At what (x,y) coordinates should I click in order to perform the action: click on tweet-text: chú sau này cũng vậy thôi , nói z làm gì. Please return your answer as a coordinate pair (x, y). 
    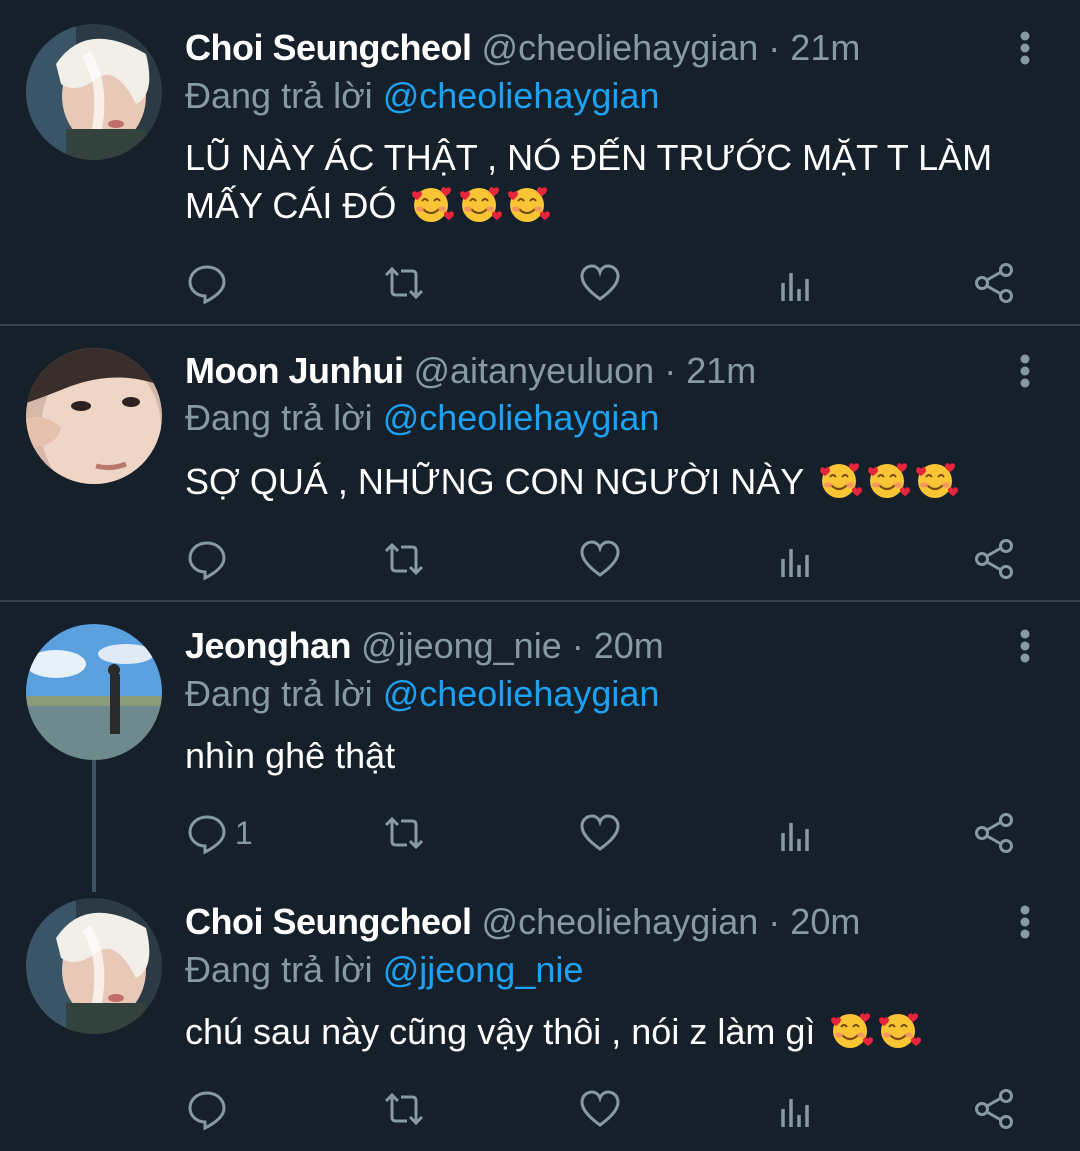
    Looking at the image, I should click on (615, 1032).